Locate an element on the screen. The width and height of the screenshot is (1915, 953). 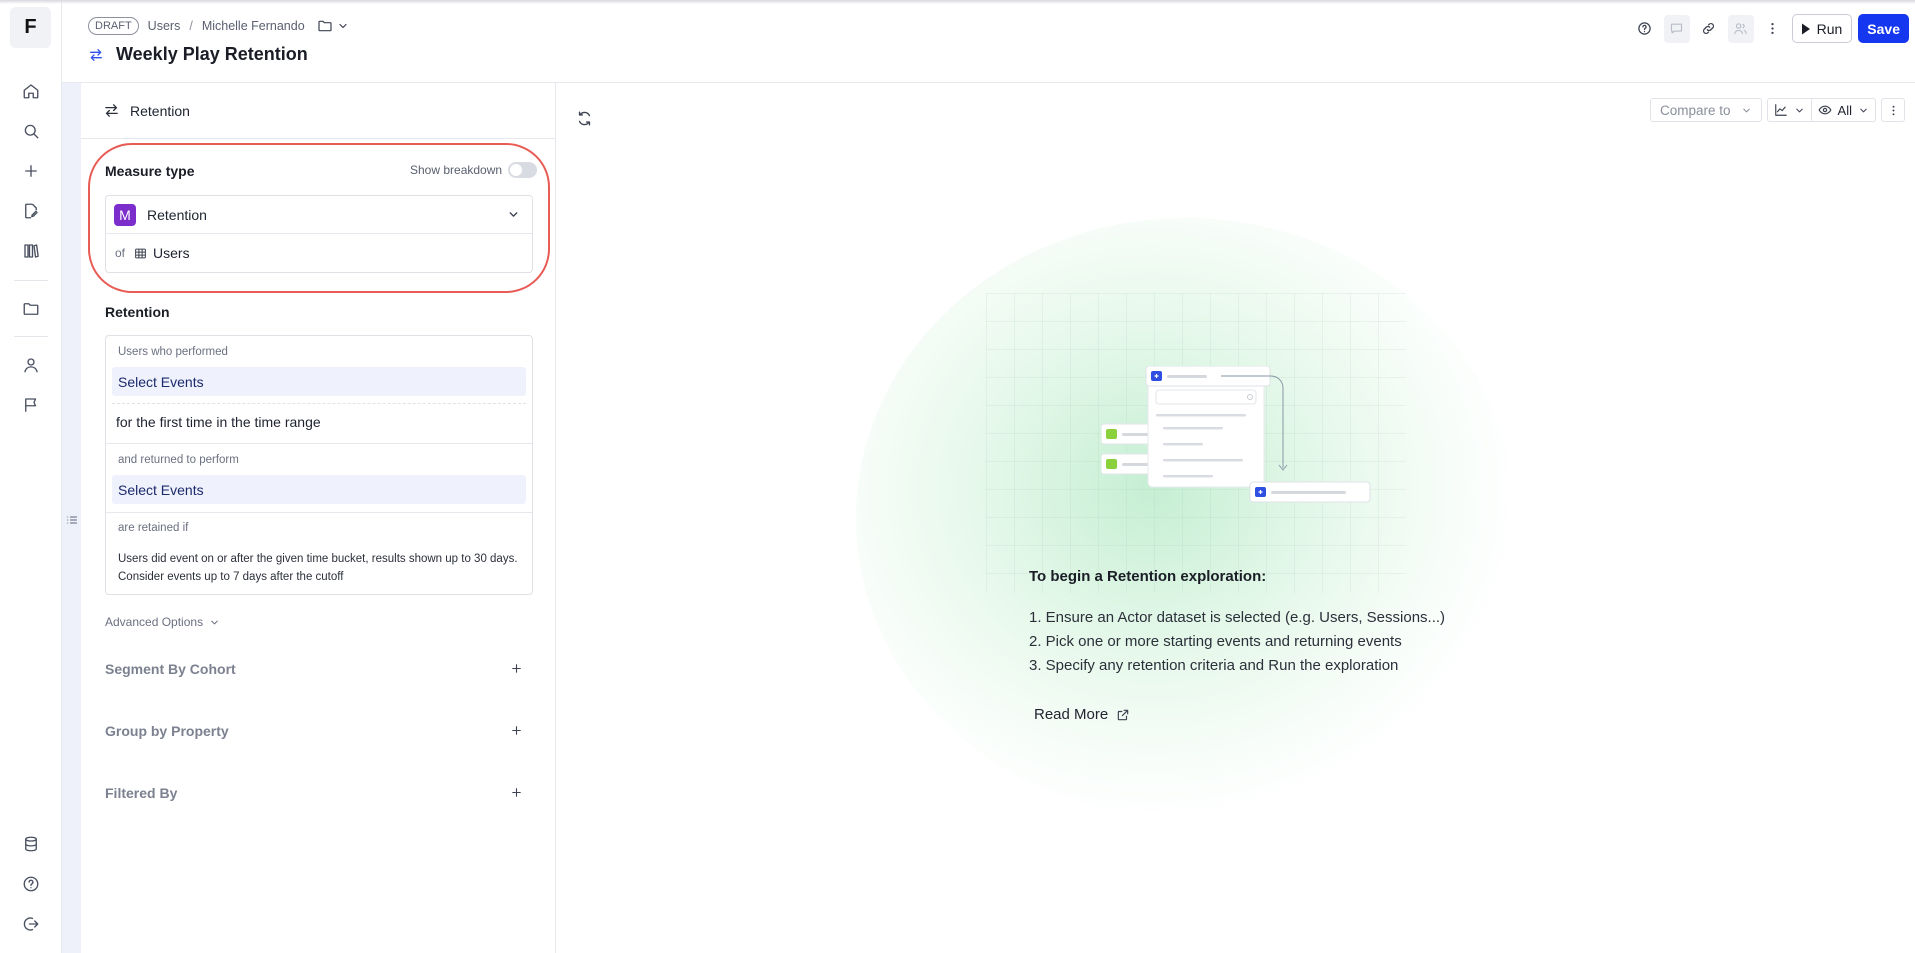
compare-to-select: Compare to is located at coordinates (1706, 110).